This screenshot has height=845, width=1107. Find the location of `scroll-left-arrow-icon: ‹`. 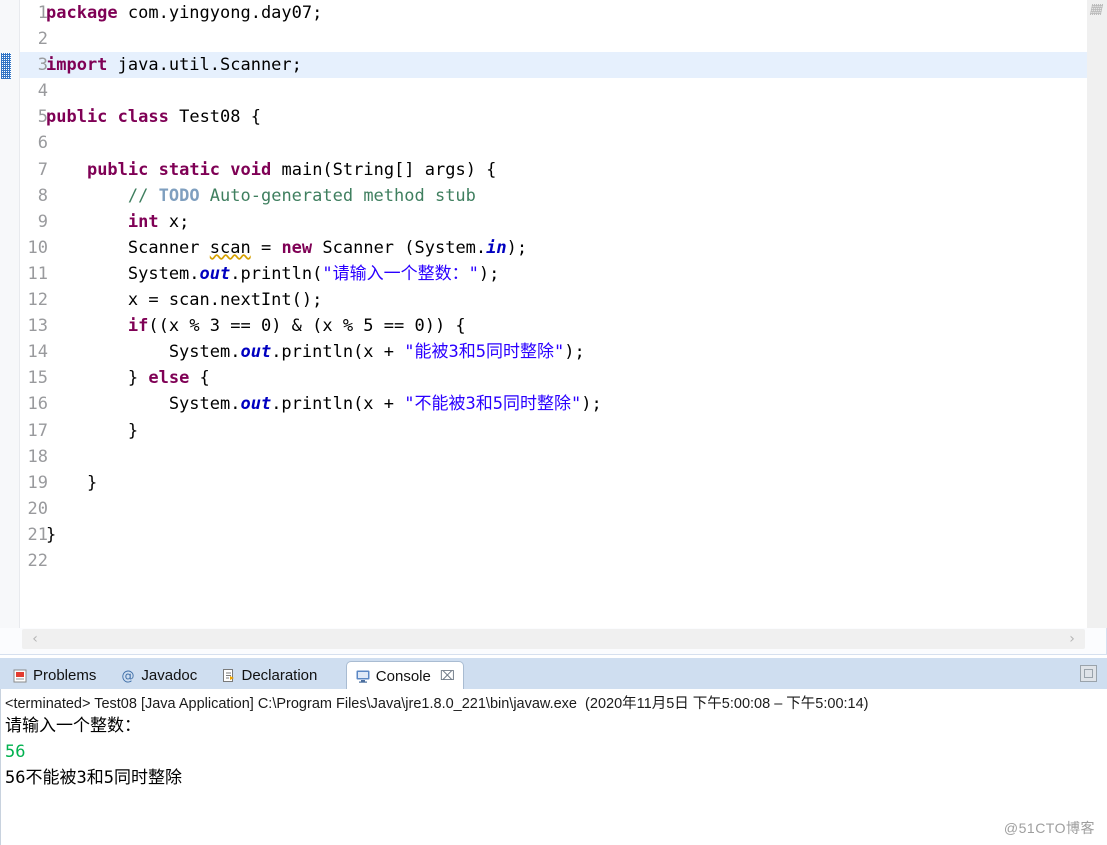

scroll-left-arrow-icon: ‹ is located at coordinates (35, 639).